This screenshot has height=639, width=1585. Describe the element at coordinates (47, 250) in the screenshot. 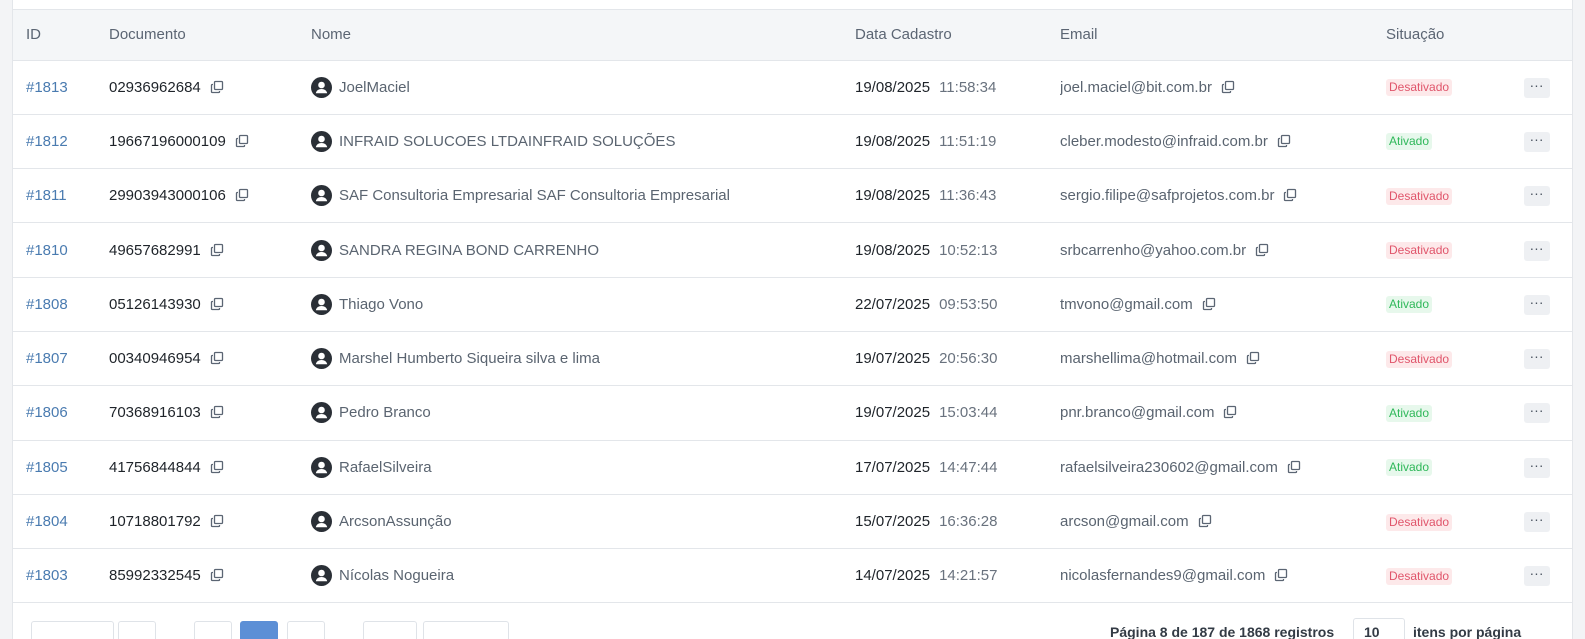

I see `row-id-link: #1810` at that location.